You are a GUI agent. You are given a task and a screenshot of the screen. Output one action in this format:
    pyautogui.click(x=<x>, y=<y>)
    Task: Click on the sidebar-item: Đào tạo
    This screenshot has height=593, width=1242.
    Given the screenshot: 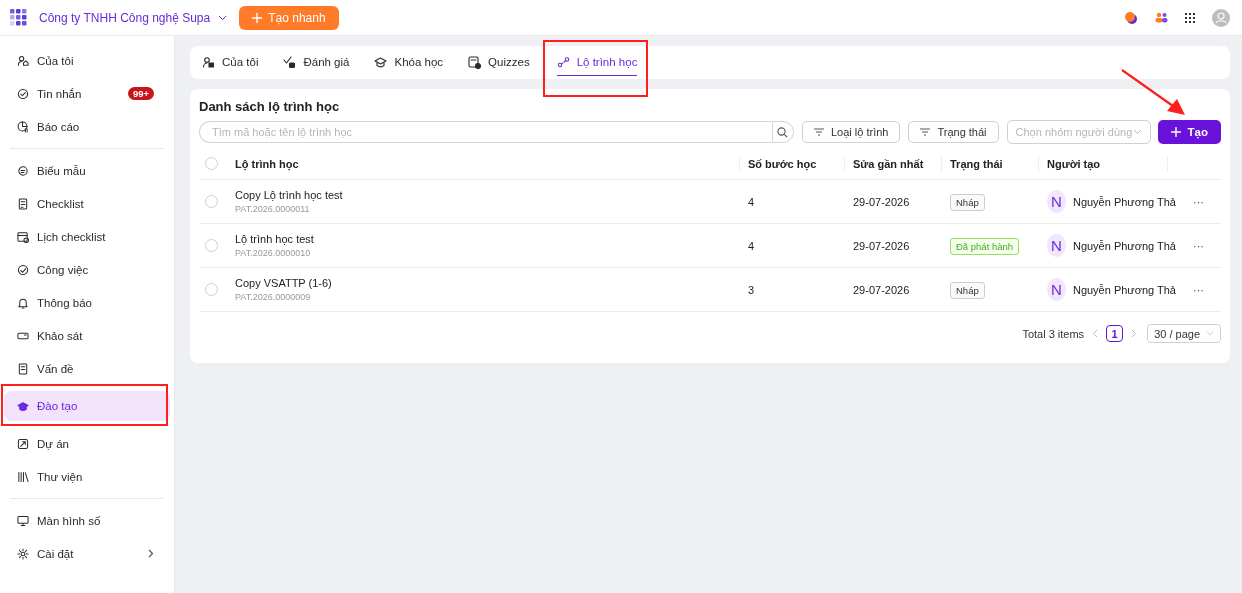 What is the action you would take?
    pyautogui.click(x=87, y=406)
    